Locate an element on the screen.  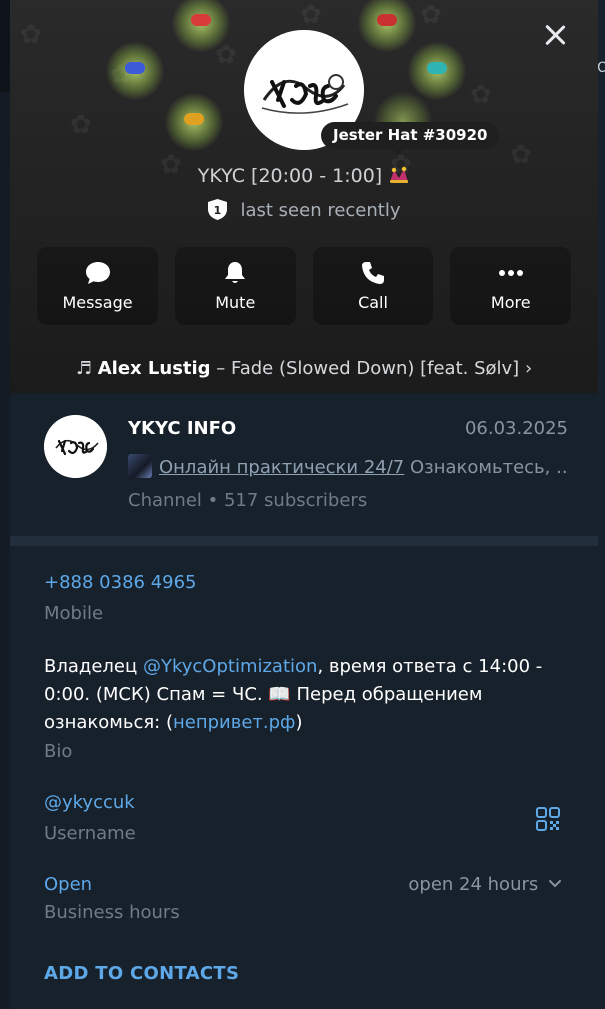
bio-caption: Bio is located at coordinates (58, 751).